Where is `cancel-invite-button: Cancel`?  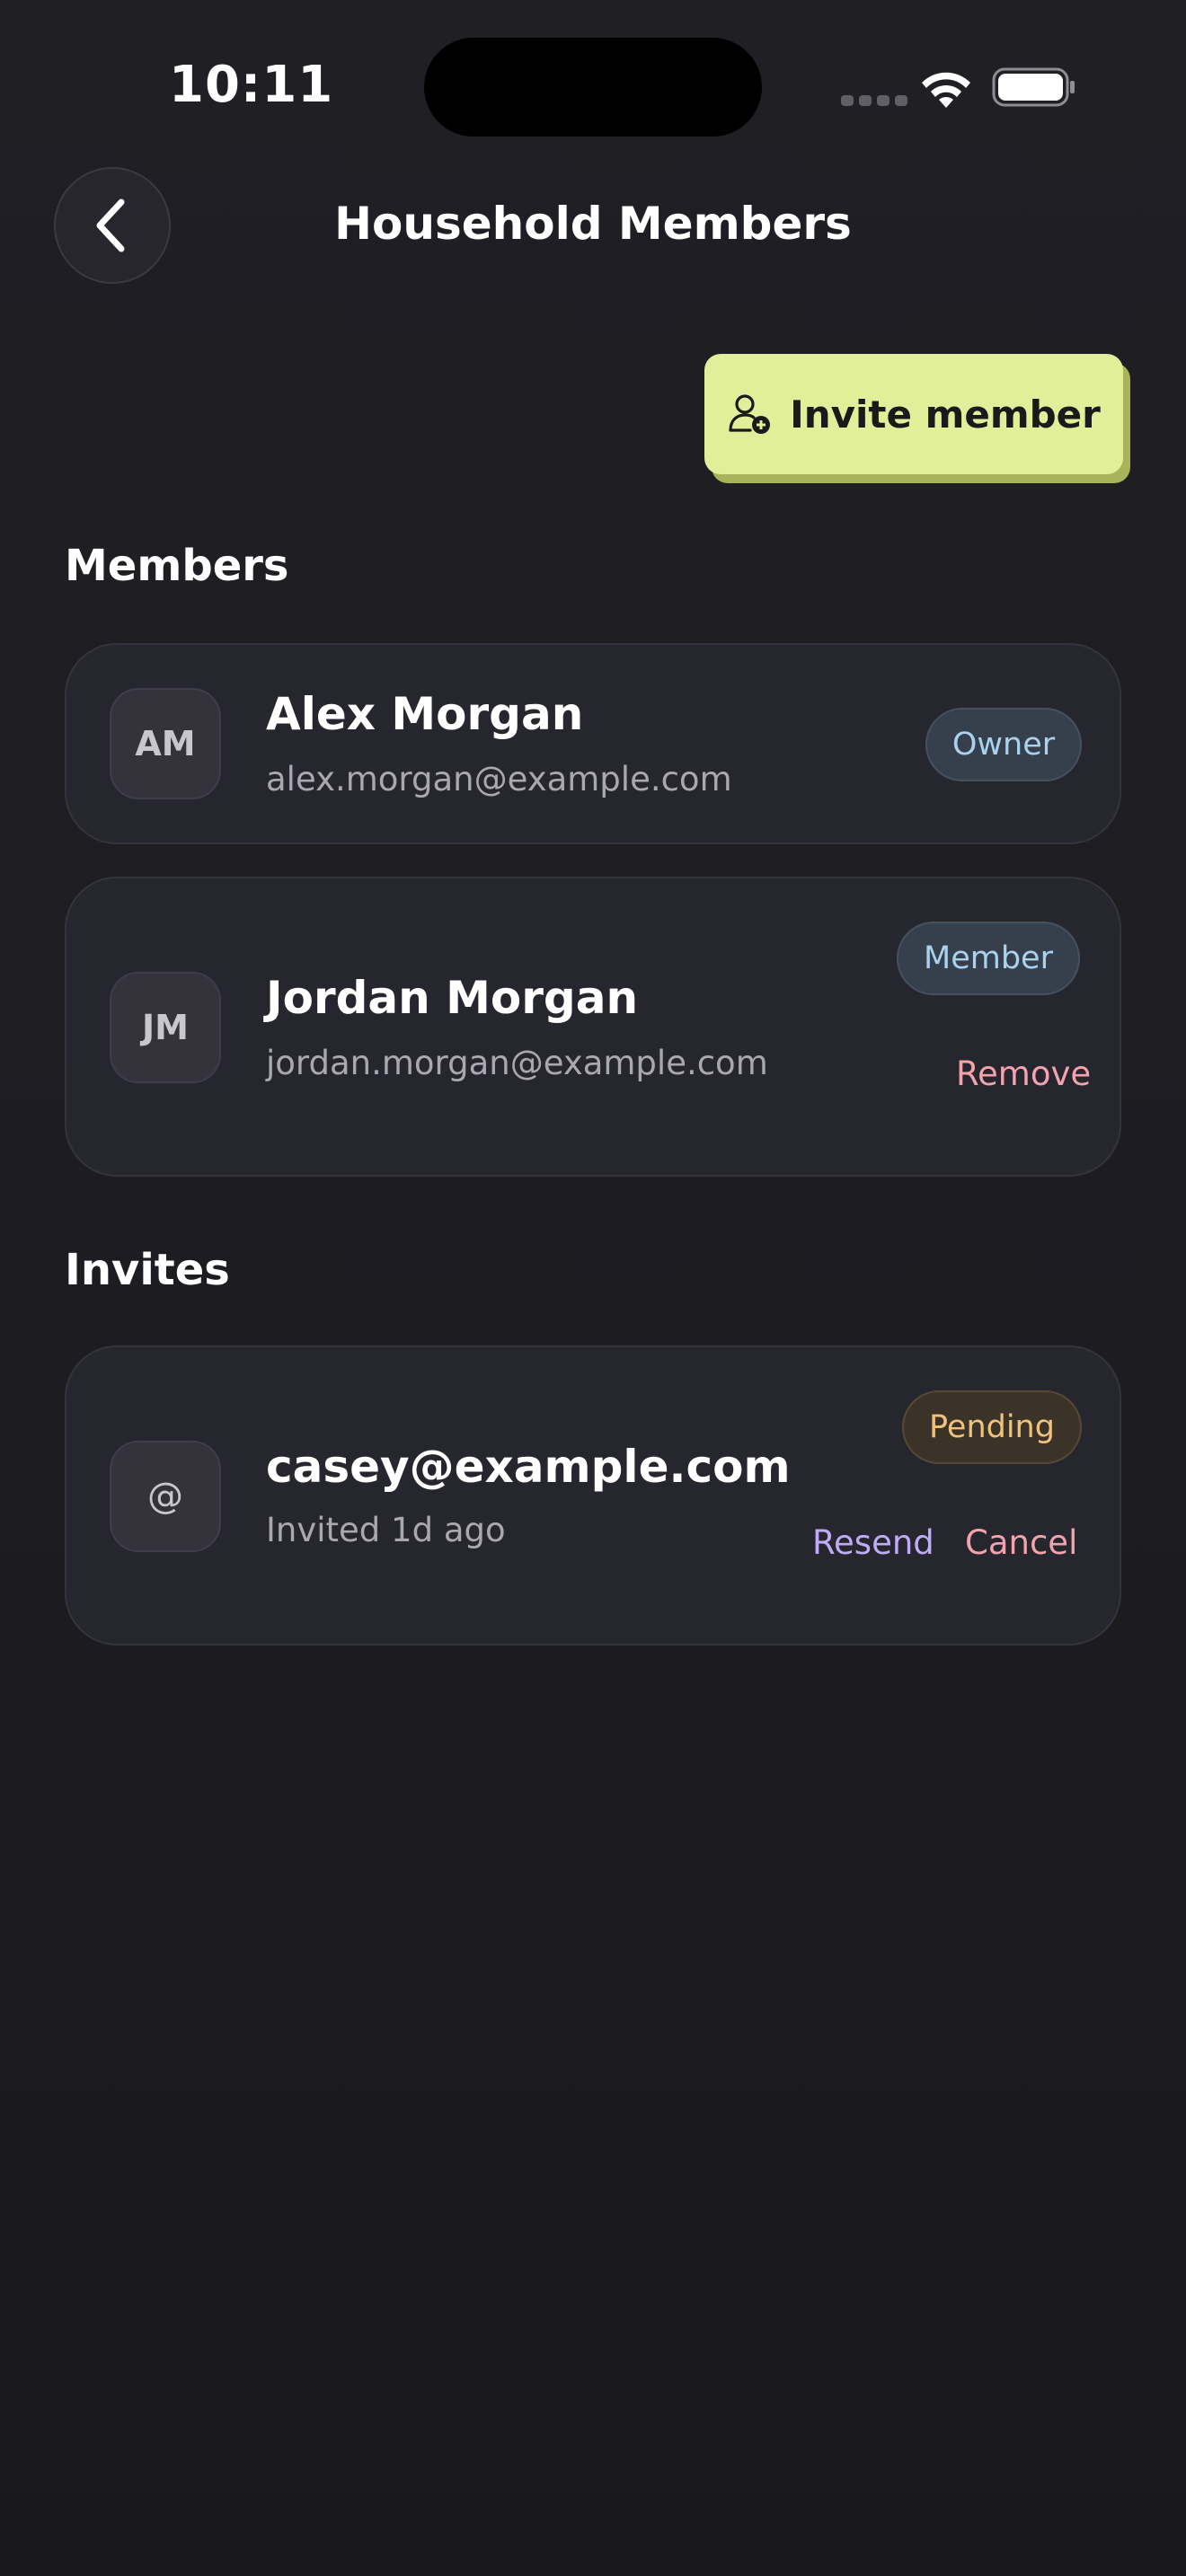 cancel-invite-button: Cancel is located at coordinates (1021, 1542).